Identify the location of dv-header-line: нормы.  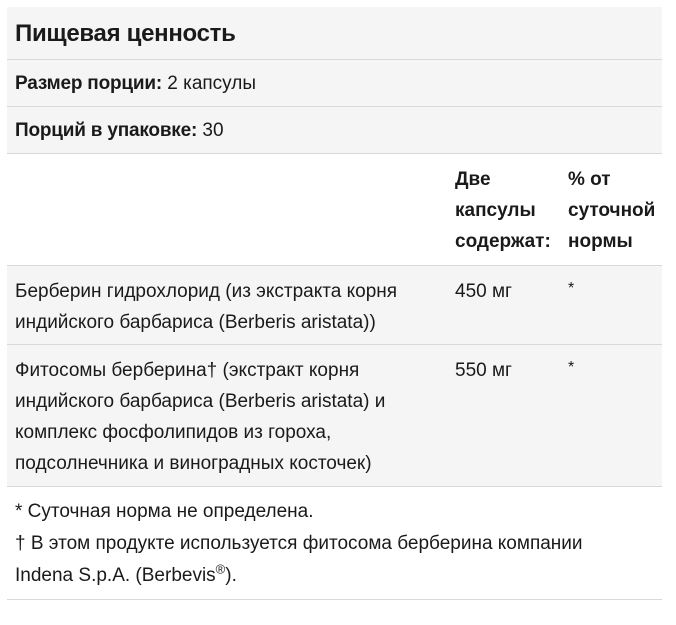
(600, 241).